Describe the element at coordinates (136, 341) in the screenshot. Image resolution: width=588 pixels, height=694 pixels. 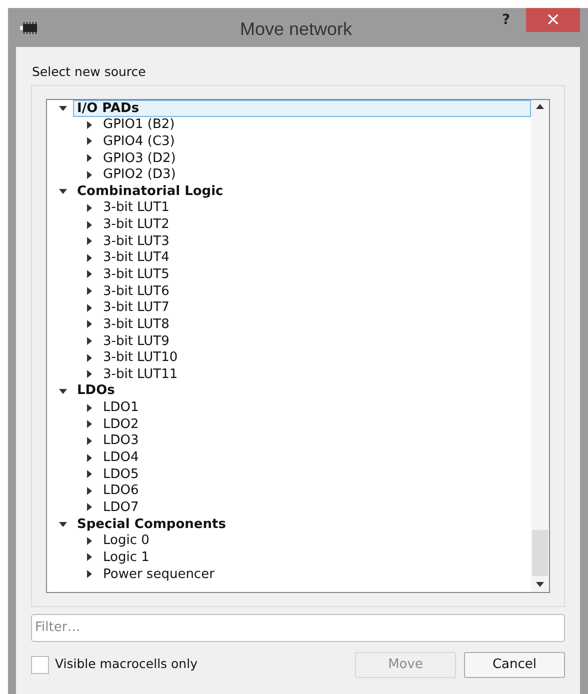
I see `tree-item: 3-bit LUT9` at that location.